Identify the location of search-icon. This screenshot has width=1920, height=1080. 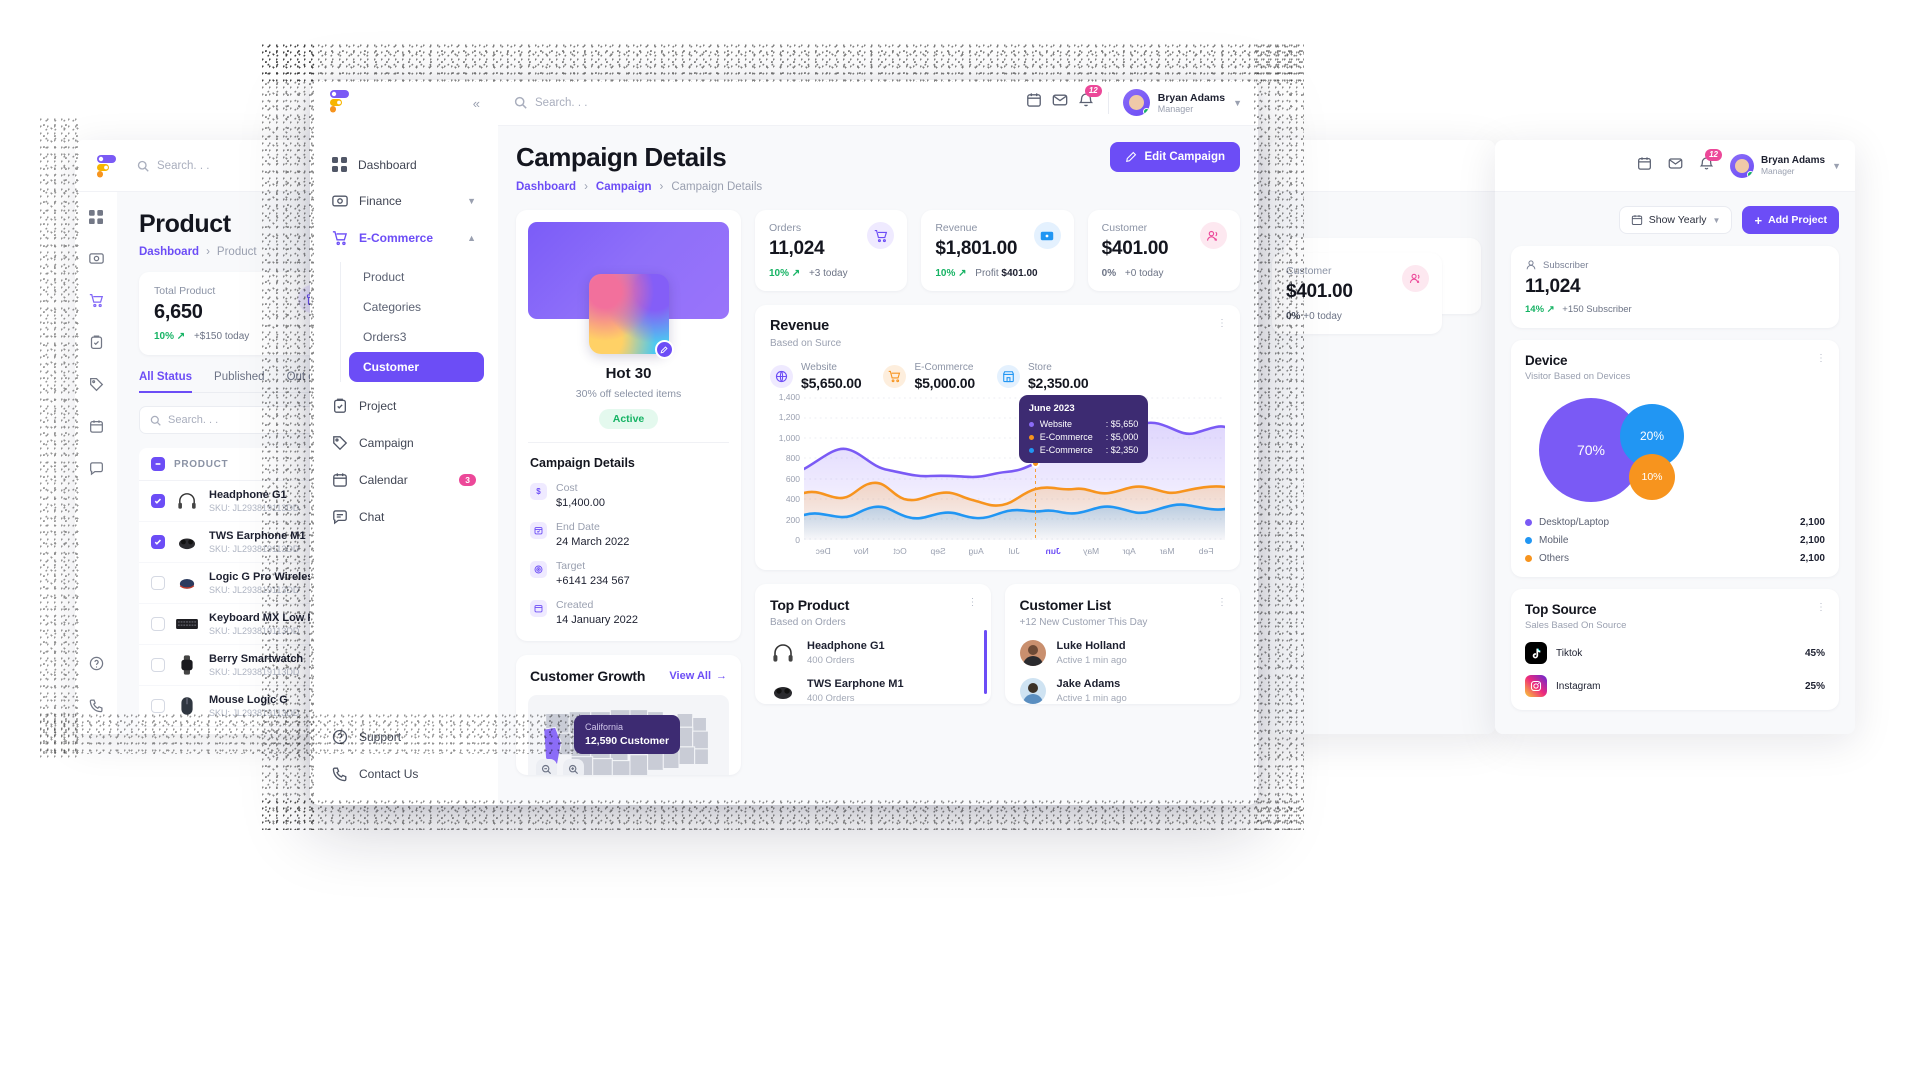
(143, 166).